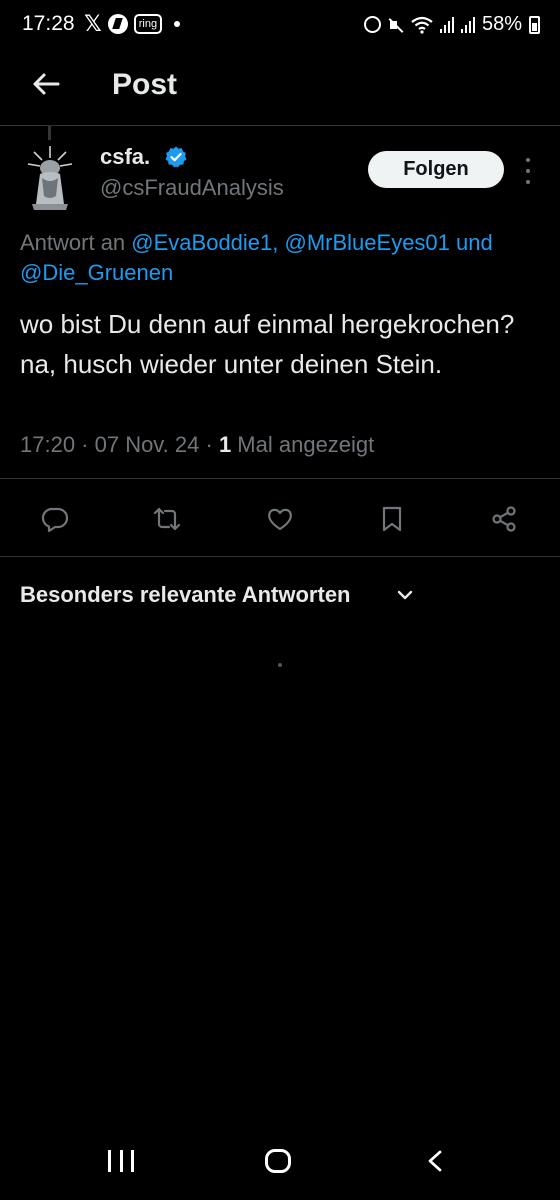 This screenshot has width=560, height=1200. What do you see at coordinates (392, 519) in the screenshot?
I see `bookmark-icon` at bounding box center [392, 519].